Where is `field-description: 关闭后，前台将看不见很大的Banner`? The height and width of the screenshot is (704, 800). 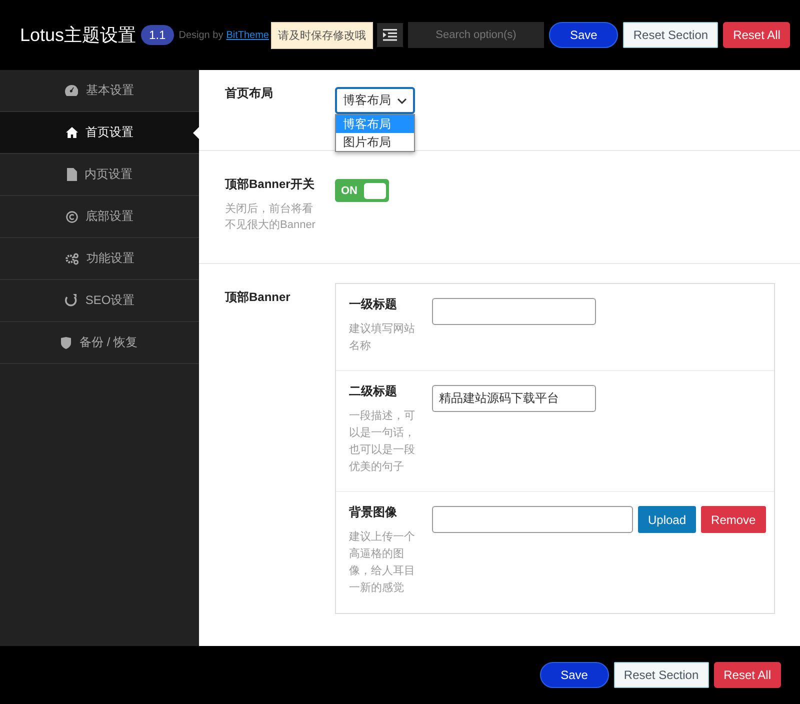
field-description: 关闭后，前台将看不见很大的Banner is located at coordinates (270, 217).